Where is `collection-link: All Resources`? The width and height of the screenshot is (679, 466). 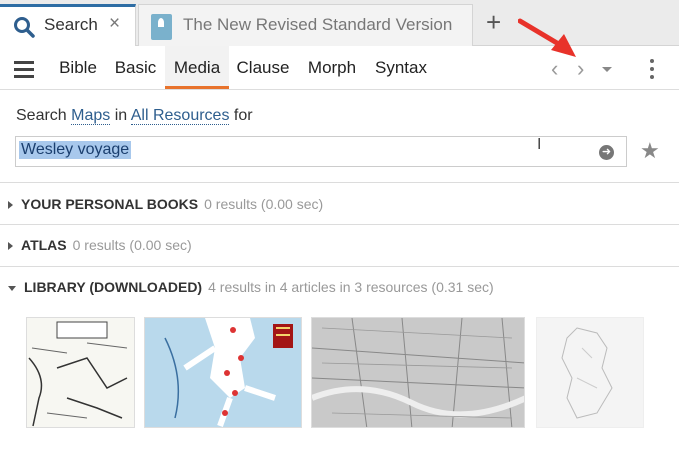
collection-link: All Resources is located at coordinates (180, 116).